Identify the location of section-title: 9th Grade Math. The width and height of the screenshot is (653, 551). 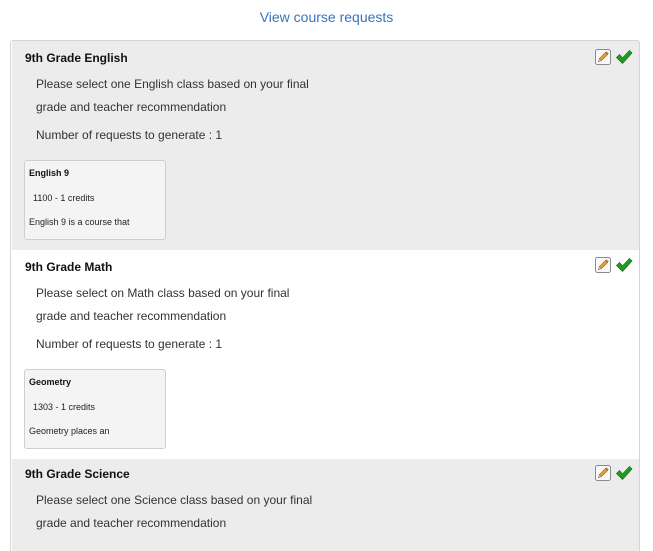
(69, 267).